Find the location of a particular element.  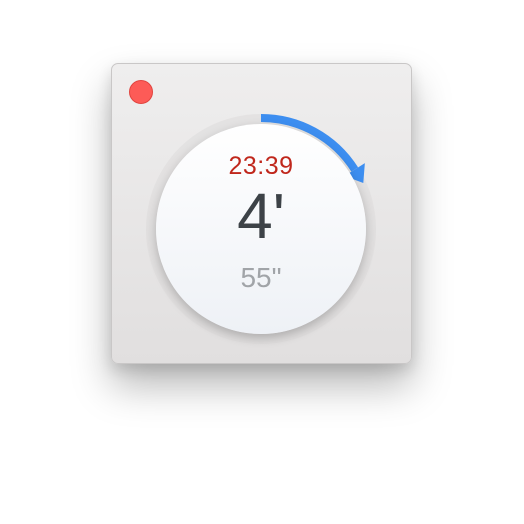

seconds-display: 55" is located at coordinates (261, 277).